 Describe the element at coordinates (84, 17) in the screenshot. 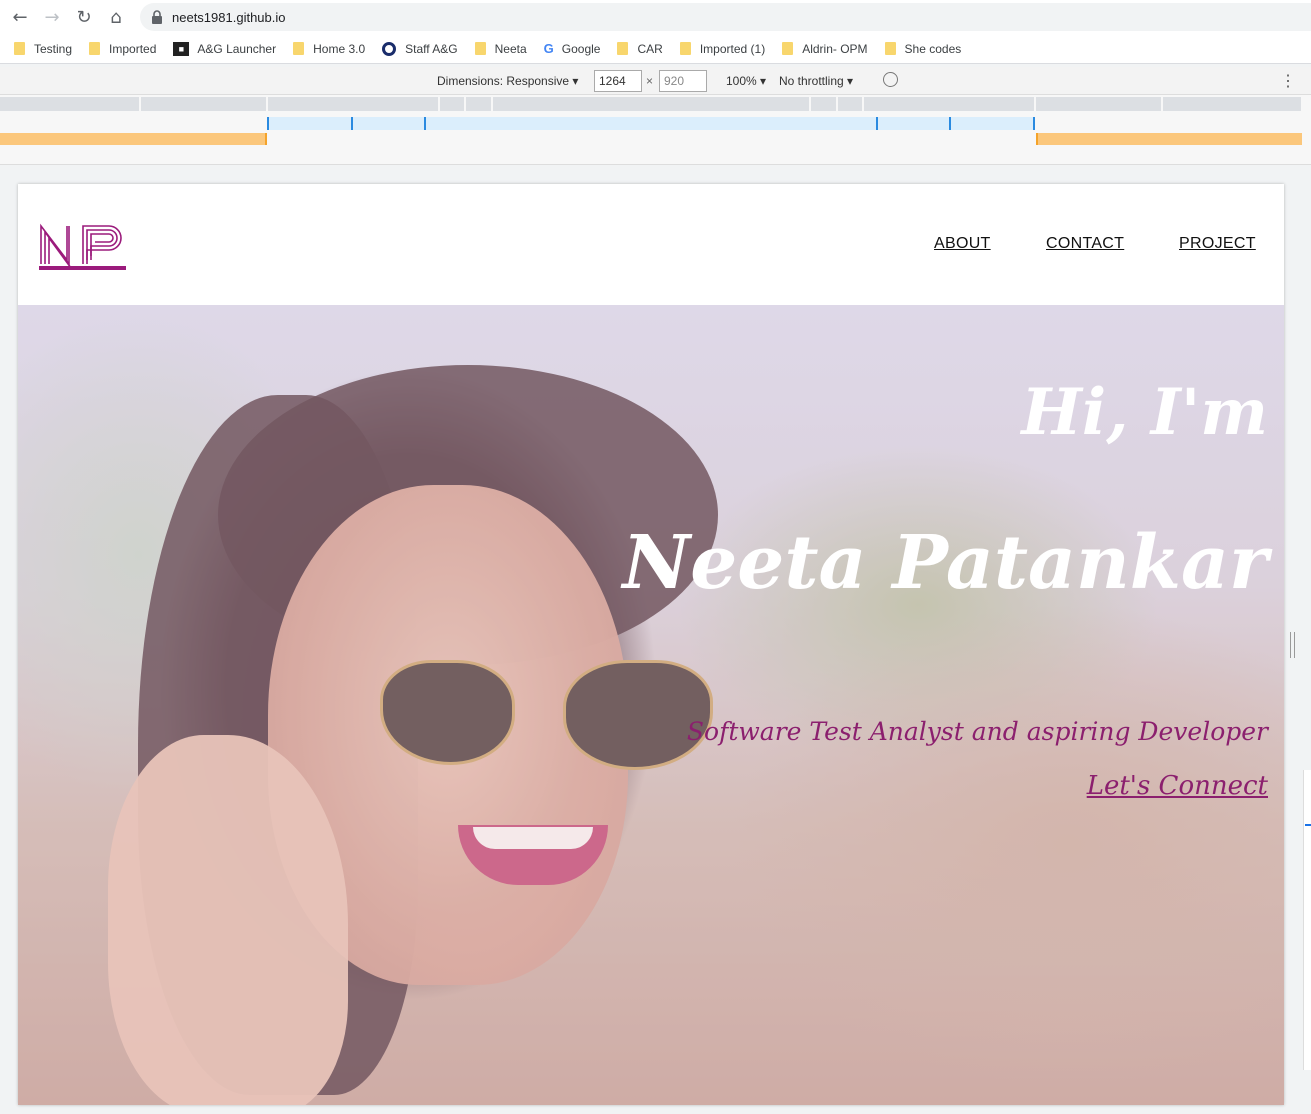

I see `reload-icon: ↻` at that location.